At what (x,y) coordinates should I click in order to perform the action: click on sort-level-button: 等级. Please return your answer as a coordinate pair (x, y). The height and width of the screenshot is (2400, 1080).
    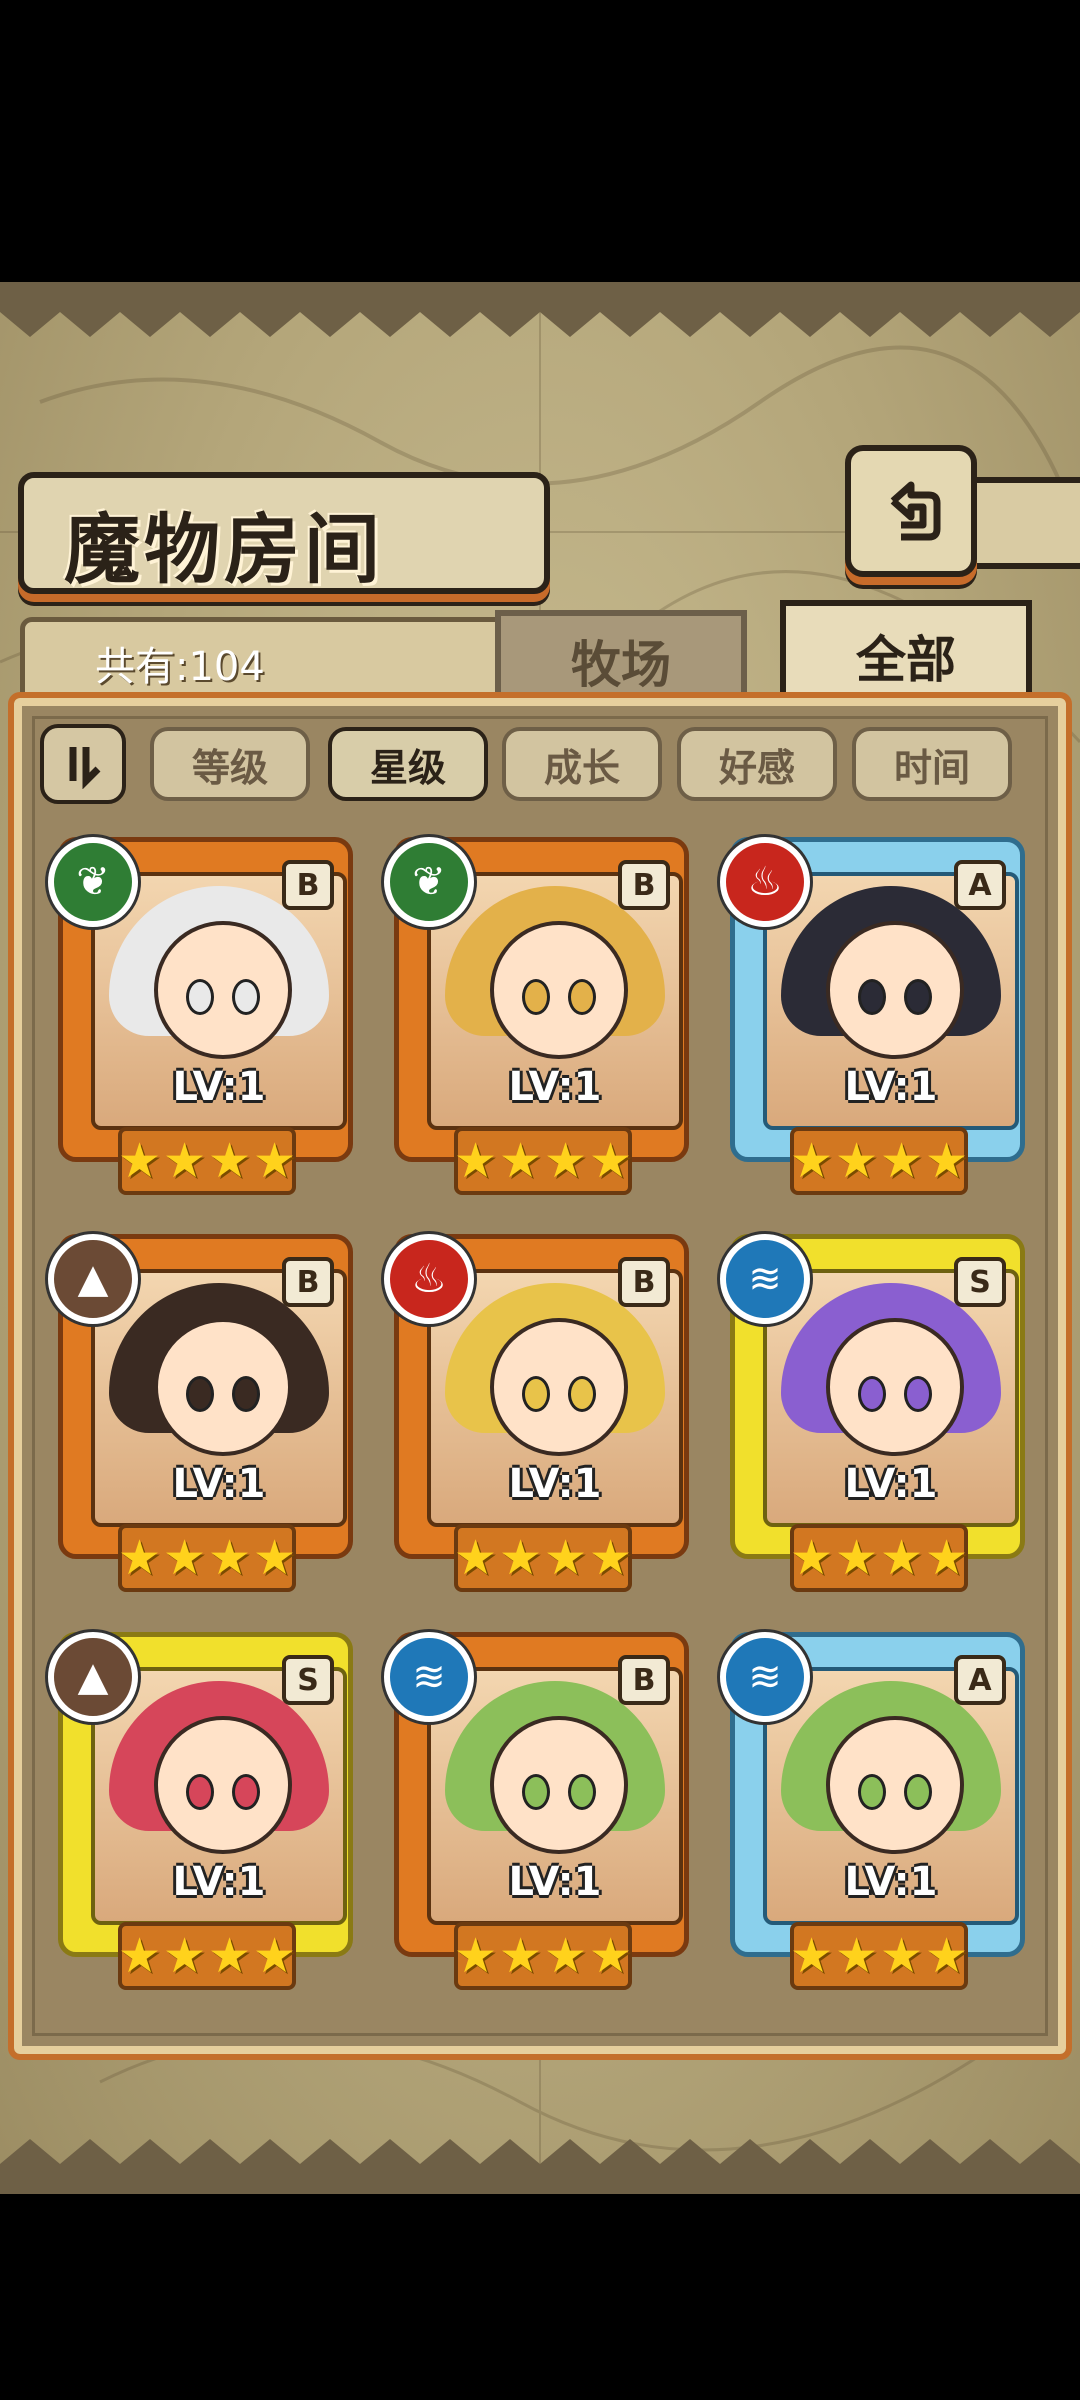
    Looking at the image, I should click on (230, 764).